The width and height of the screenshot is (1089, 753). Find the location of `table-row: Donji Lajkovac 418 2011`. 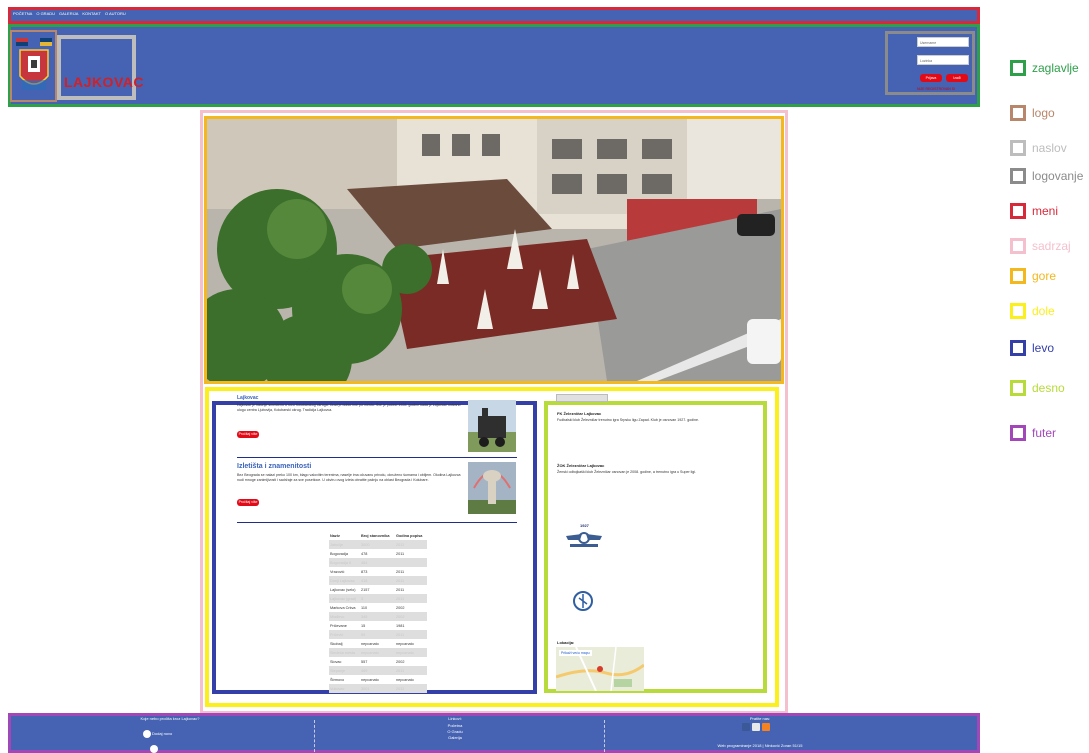

table-row: Donji Lajkovac 418 2011 is located at coordinates (378, 580).